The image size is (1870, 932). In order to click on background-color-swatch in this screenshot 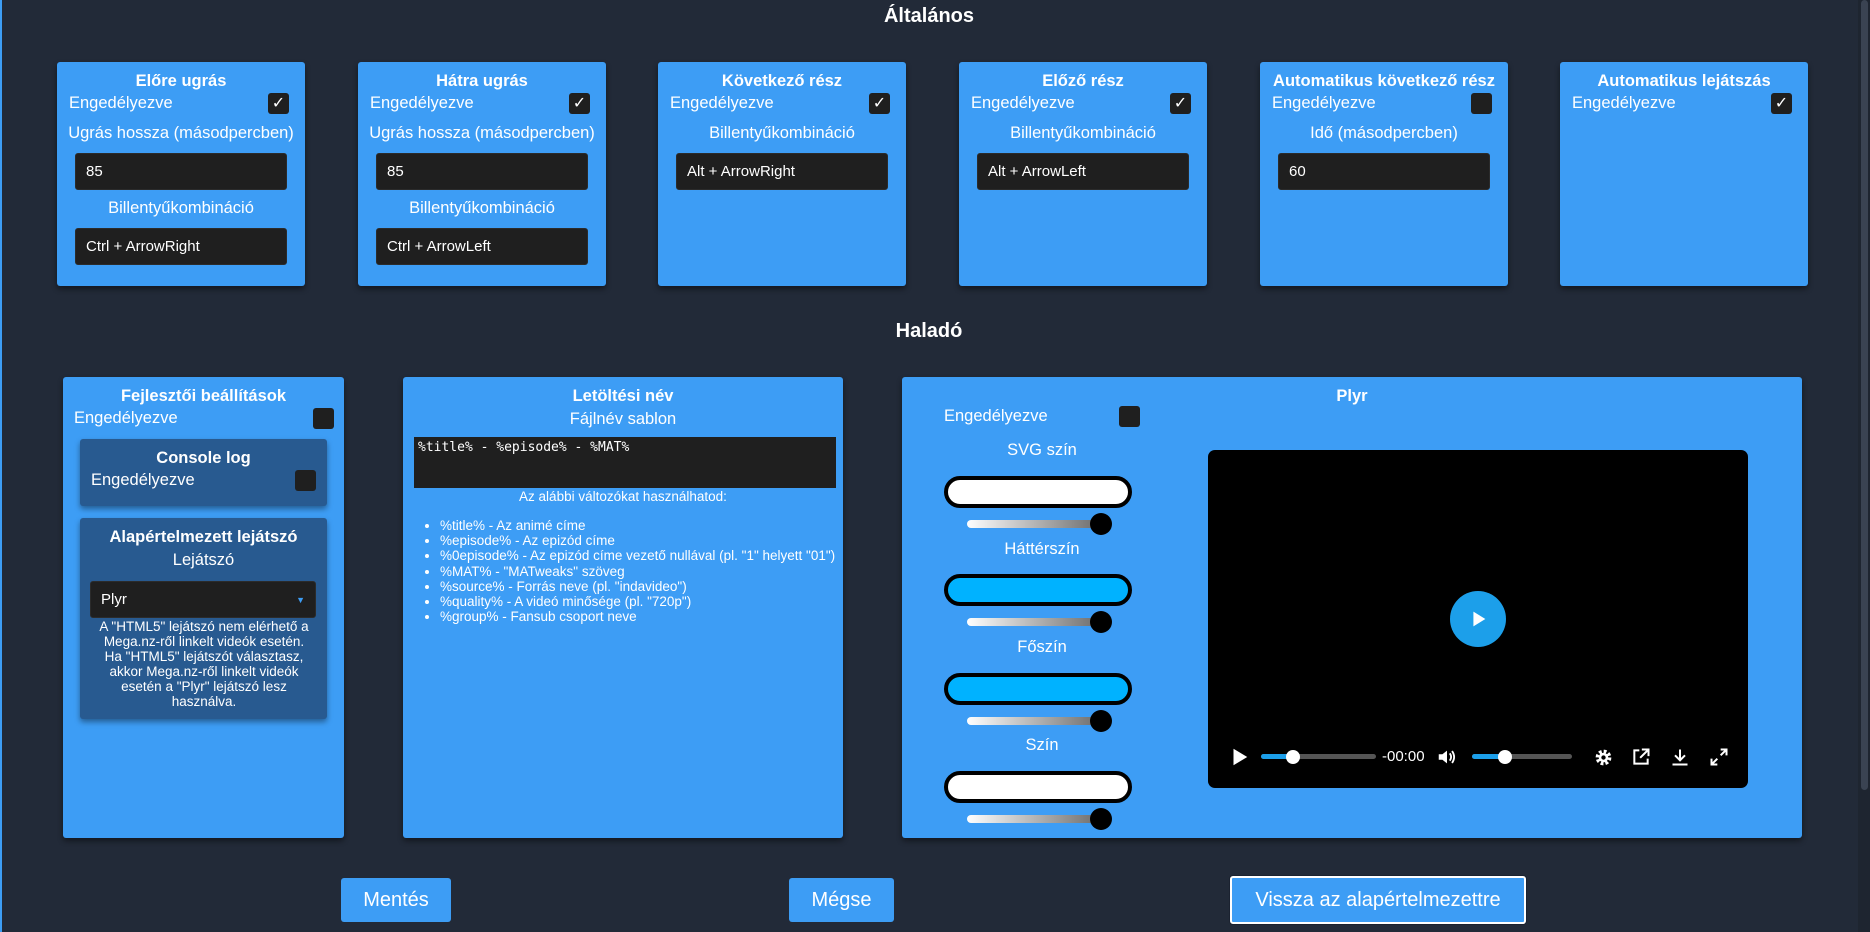, I will do `click(1038, 590)`.